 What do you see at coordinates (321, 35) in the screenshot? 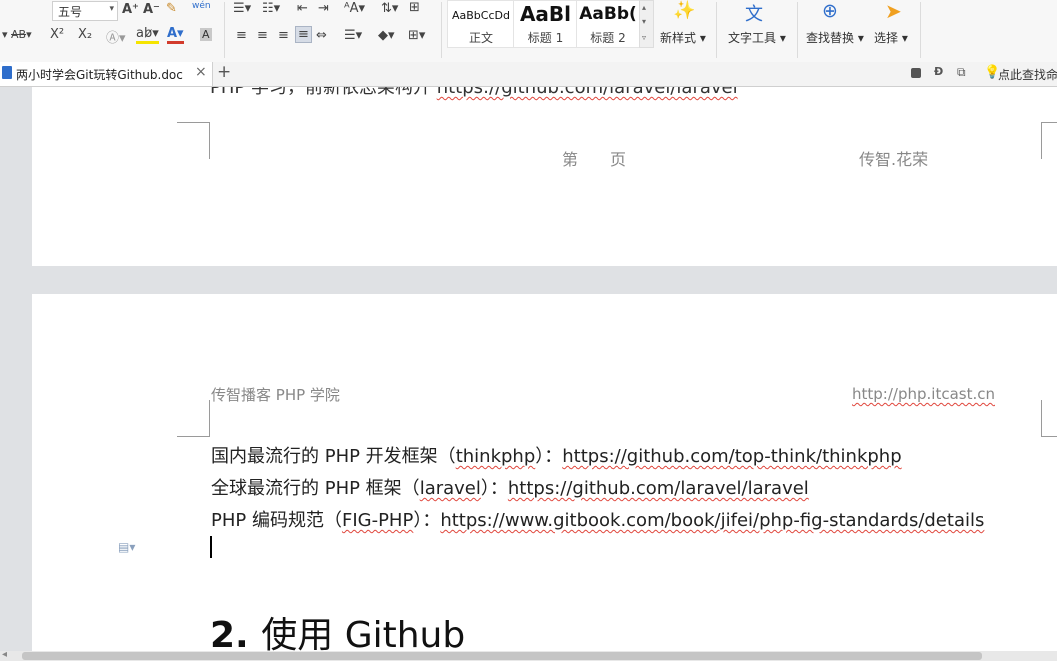
I see `distribute-icon: ⇔` at bounding box center [321, 35].